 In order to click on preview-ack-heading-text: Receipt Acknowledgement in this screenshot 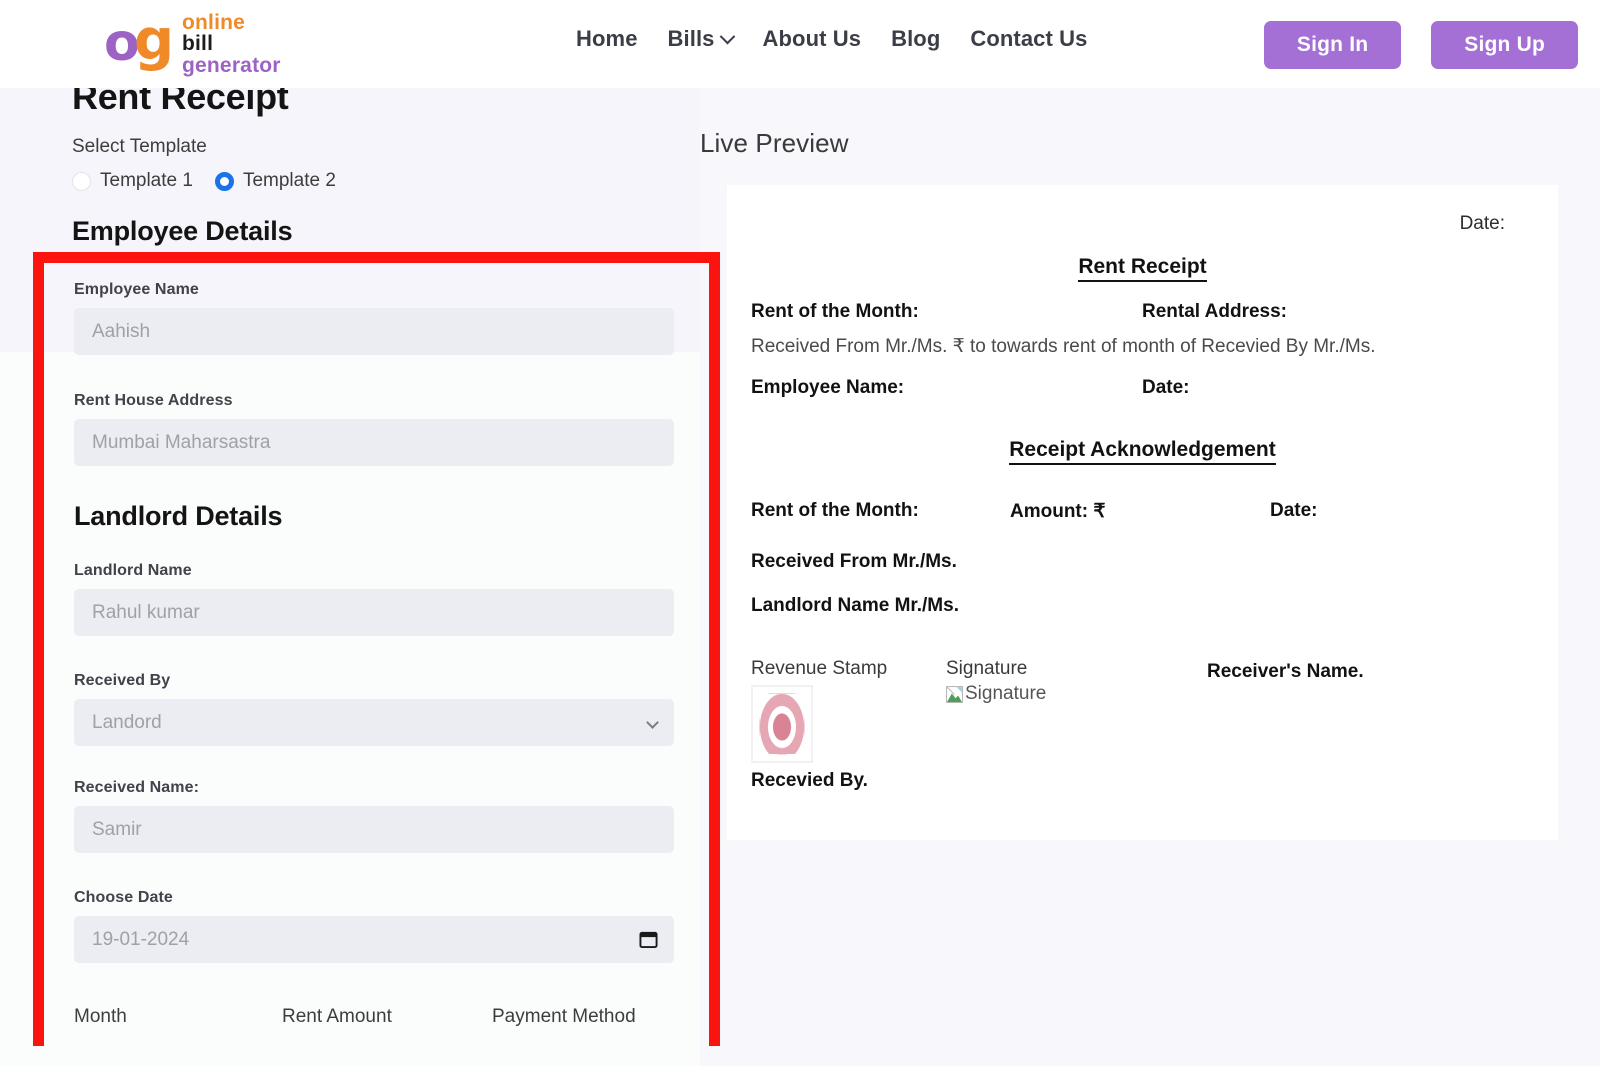, I will do `click(1142, 451)`.